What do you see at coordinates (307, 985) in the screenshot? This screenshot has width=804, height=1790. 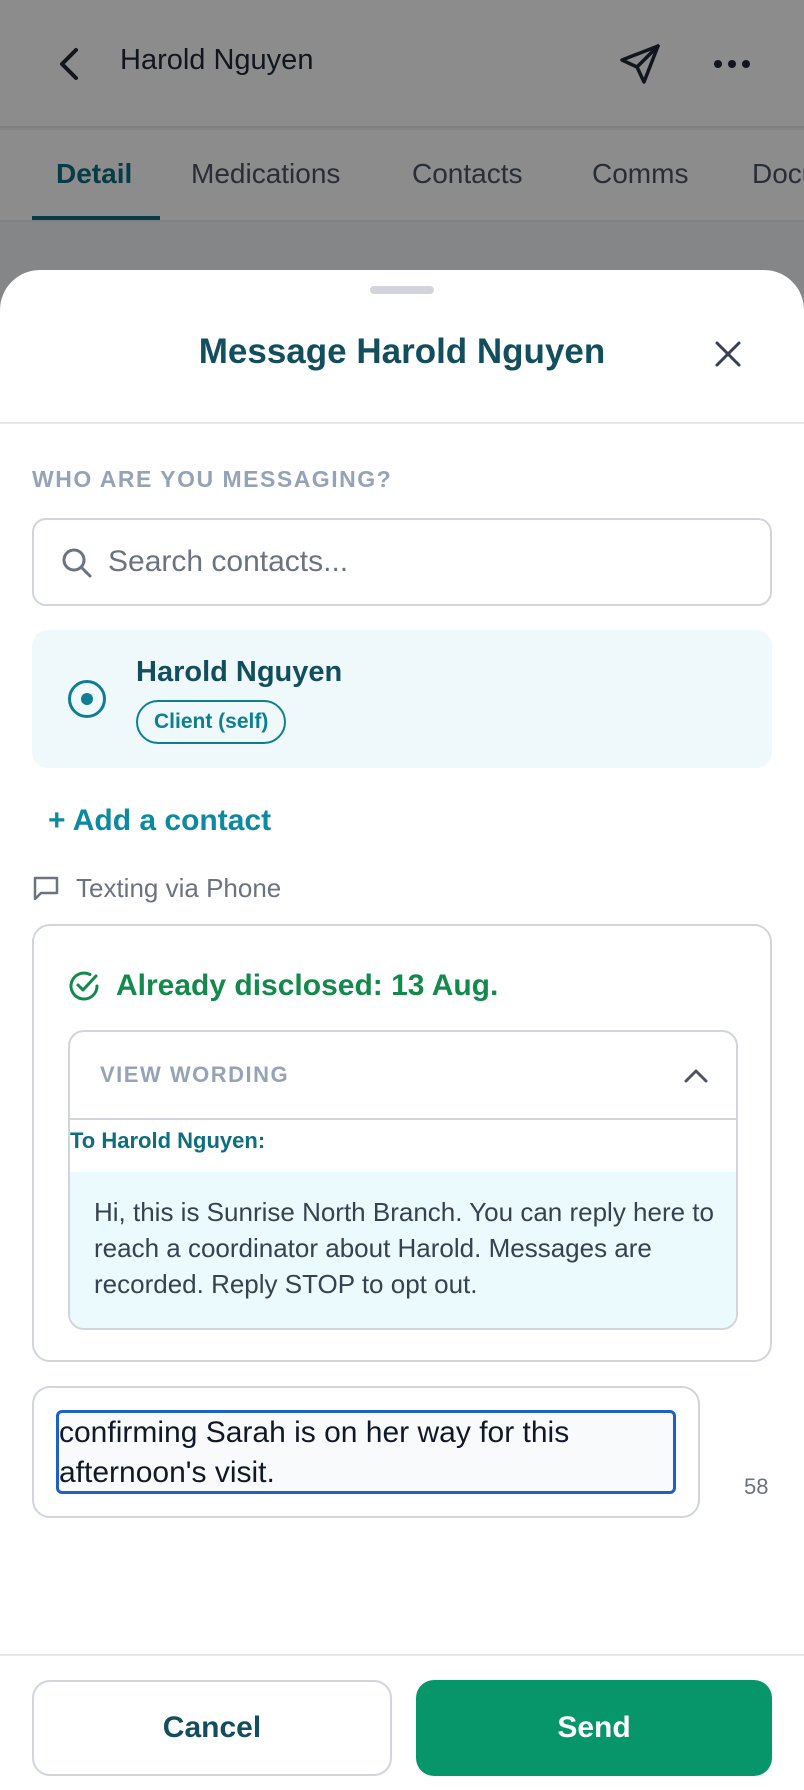 I see `disclosure-status-text: Already disclosed: 13 Aug.` at bounding box center [307, 985].